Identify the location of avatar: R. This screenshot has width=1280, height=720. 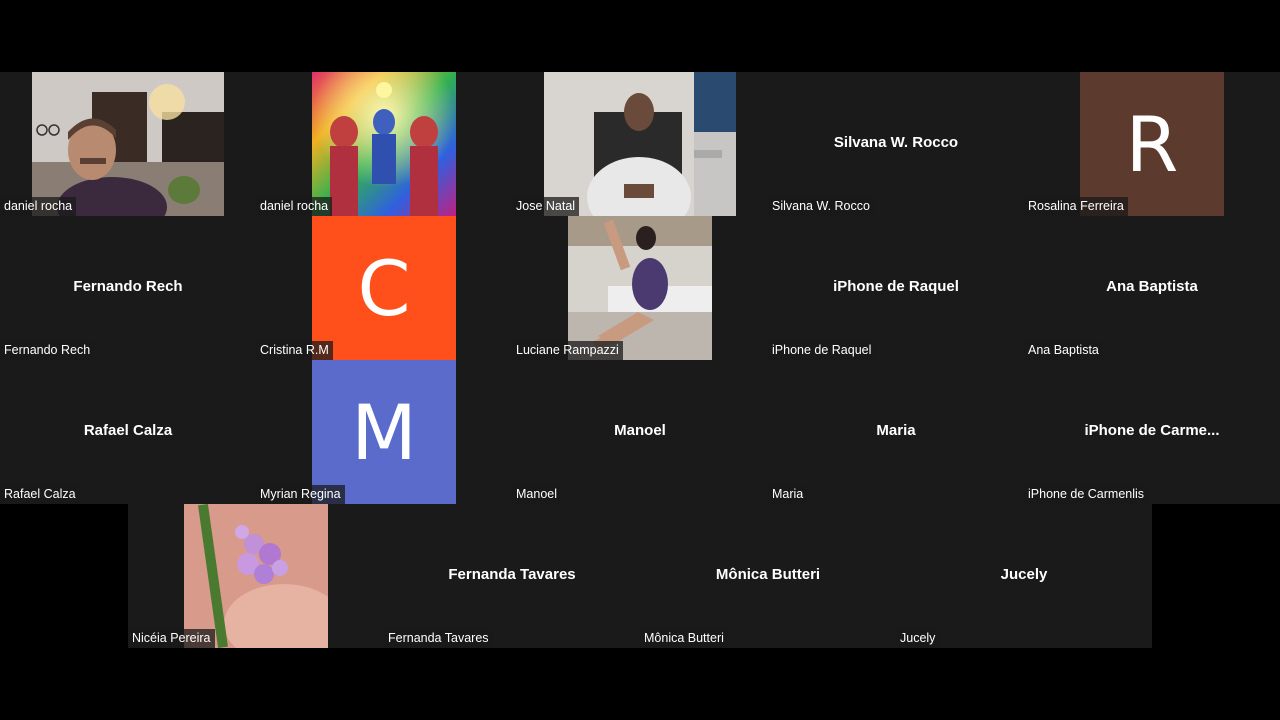
(1152, 144).